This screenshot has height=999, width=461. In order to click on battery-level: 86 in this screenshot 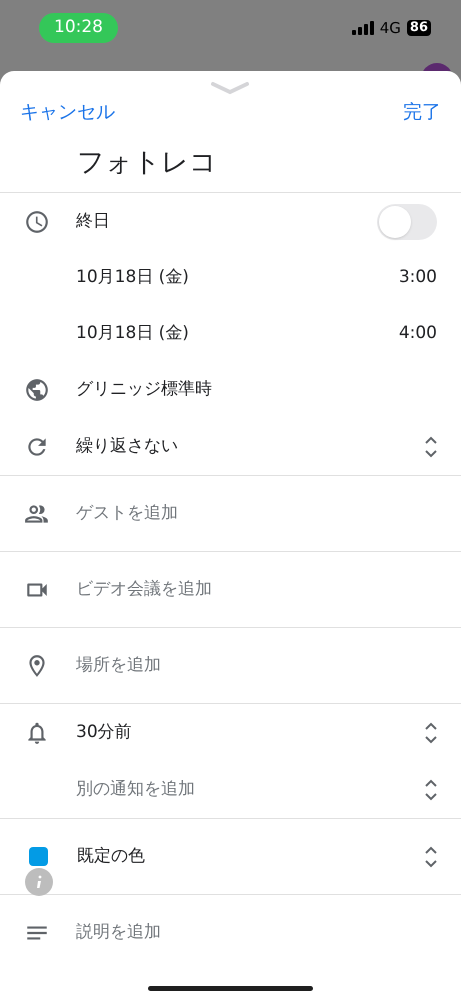, I will do `click(418, 28)`.